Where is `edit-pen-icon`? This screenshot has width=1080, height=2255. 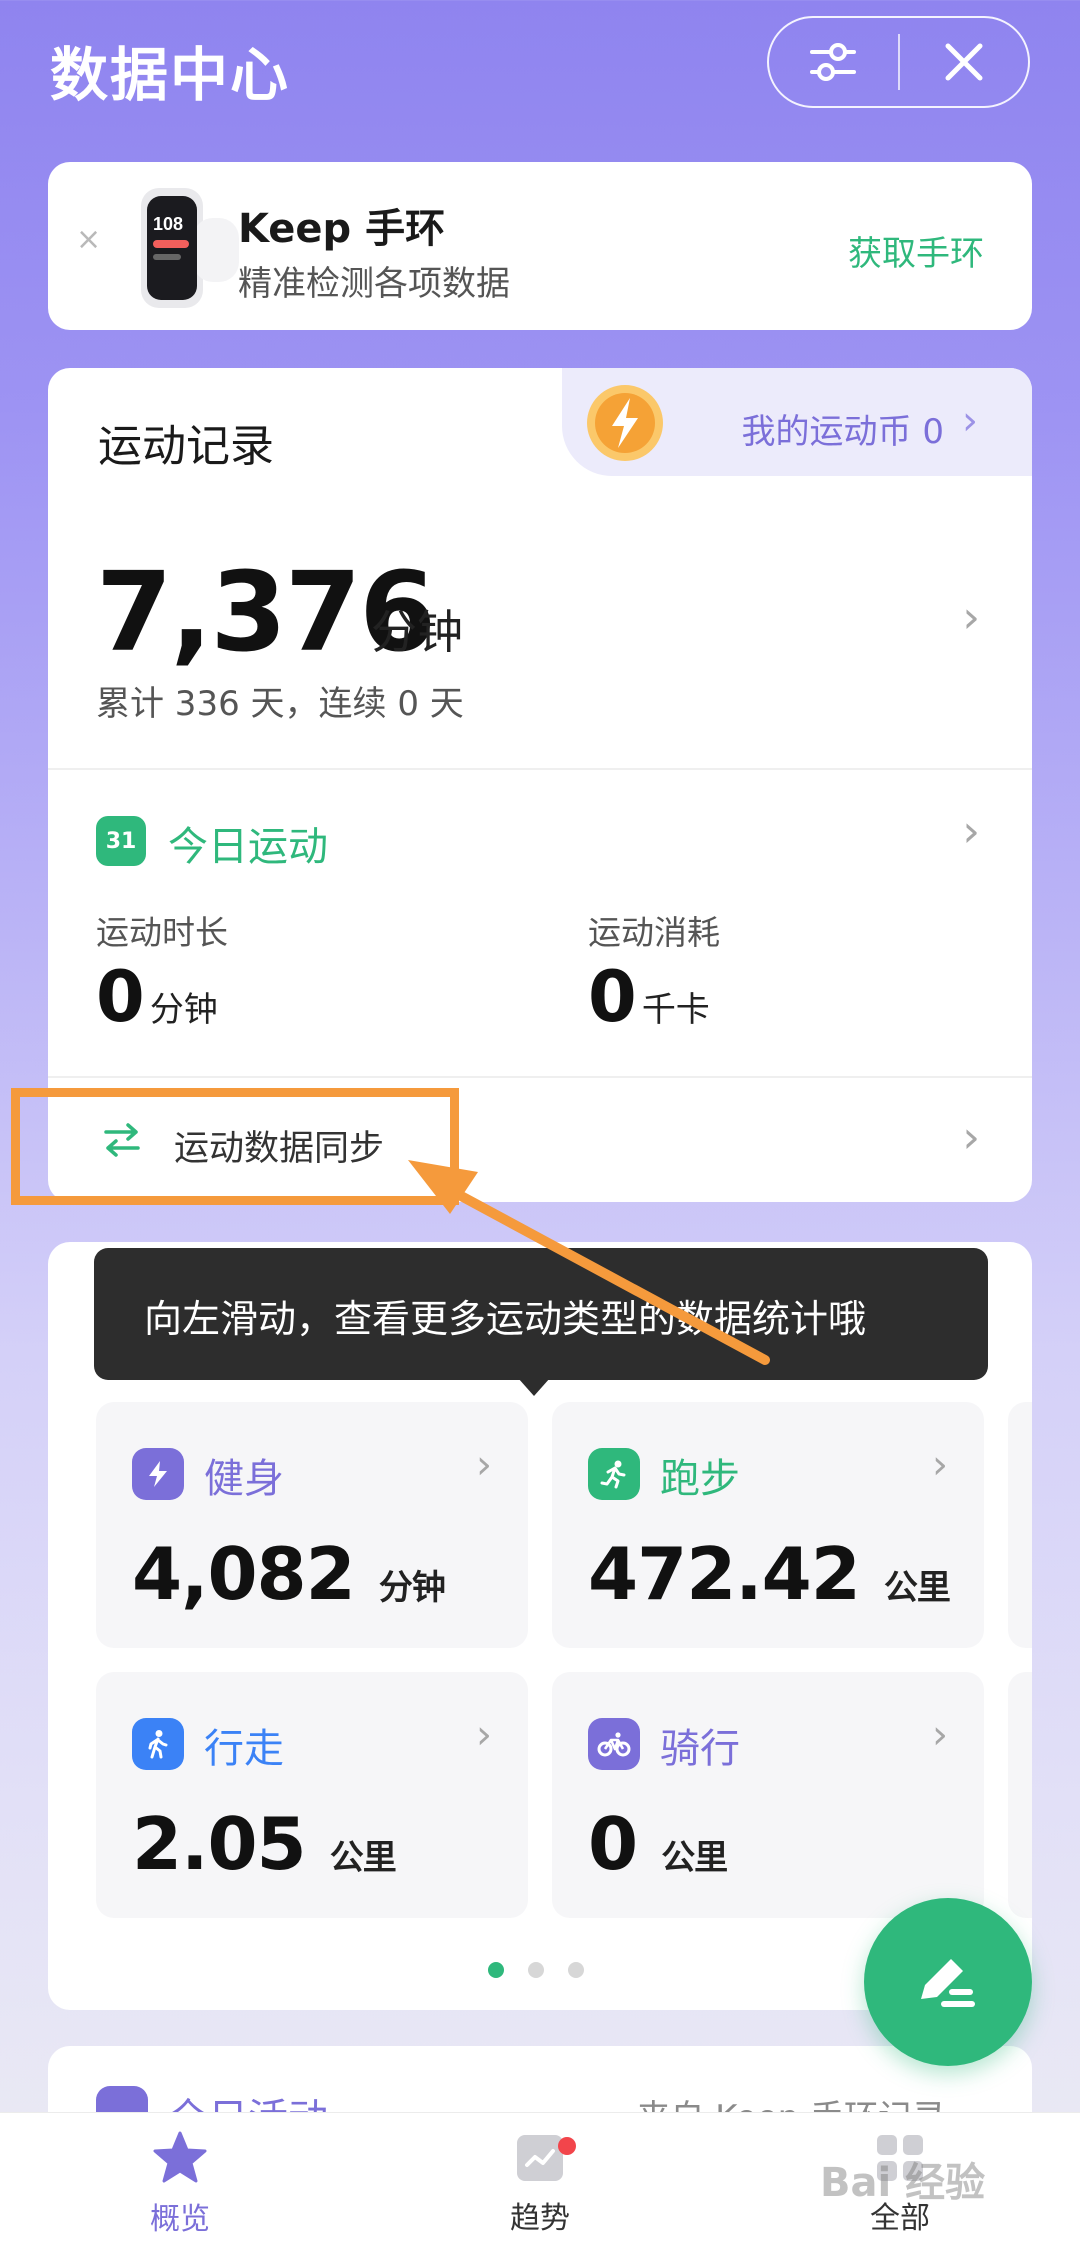 edit-pen-icon is located at coordinates (948, 1983).